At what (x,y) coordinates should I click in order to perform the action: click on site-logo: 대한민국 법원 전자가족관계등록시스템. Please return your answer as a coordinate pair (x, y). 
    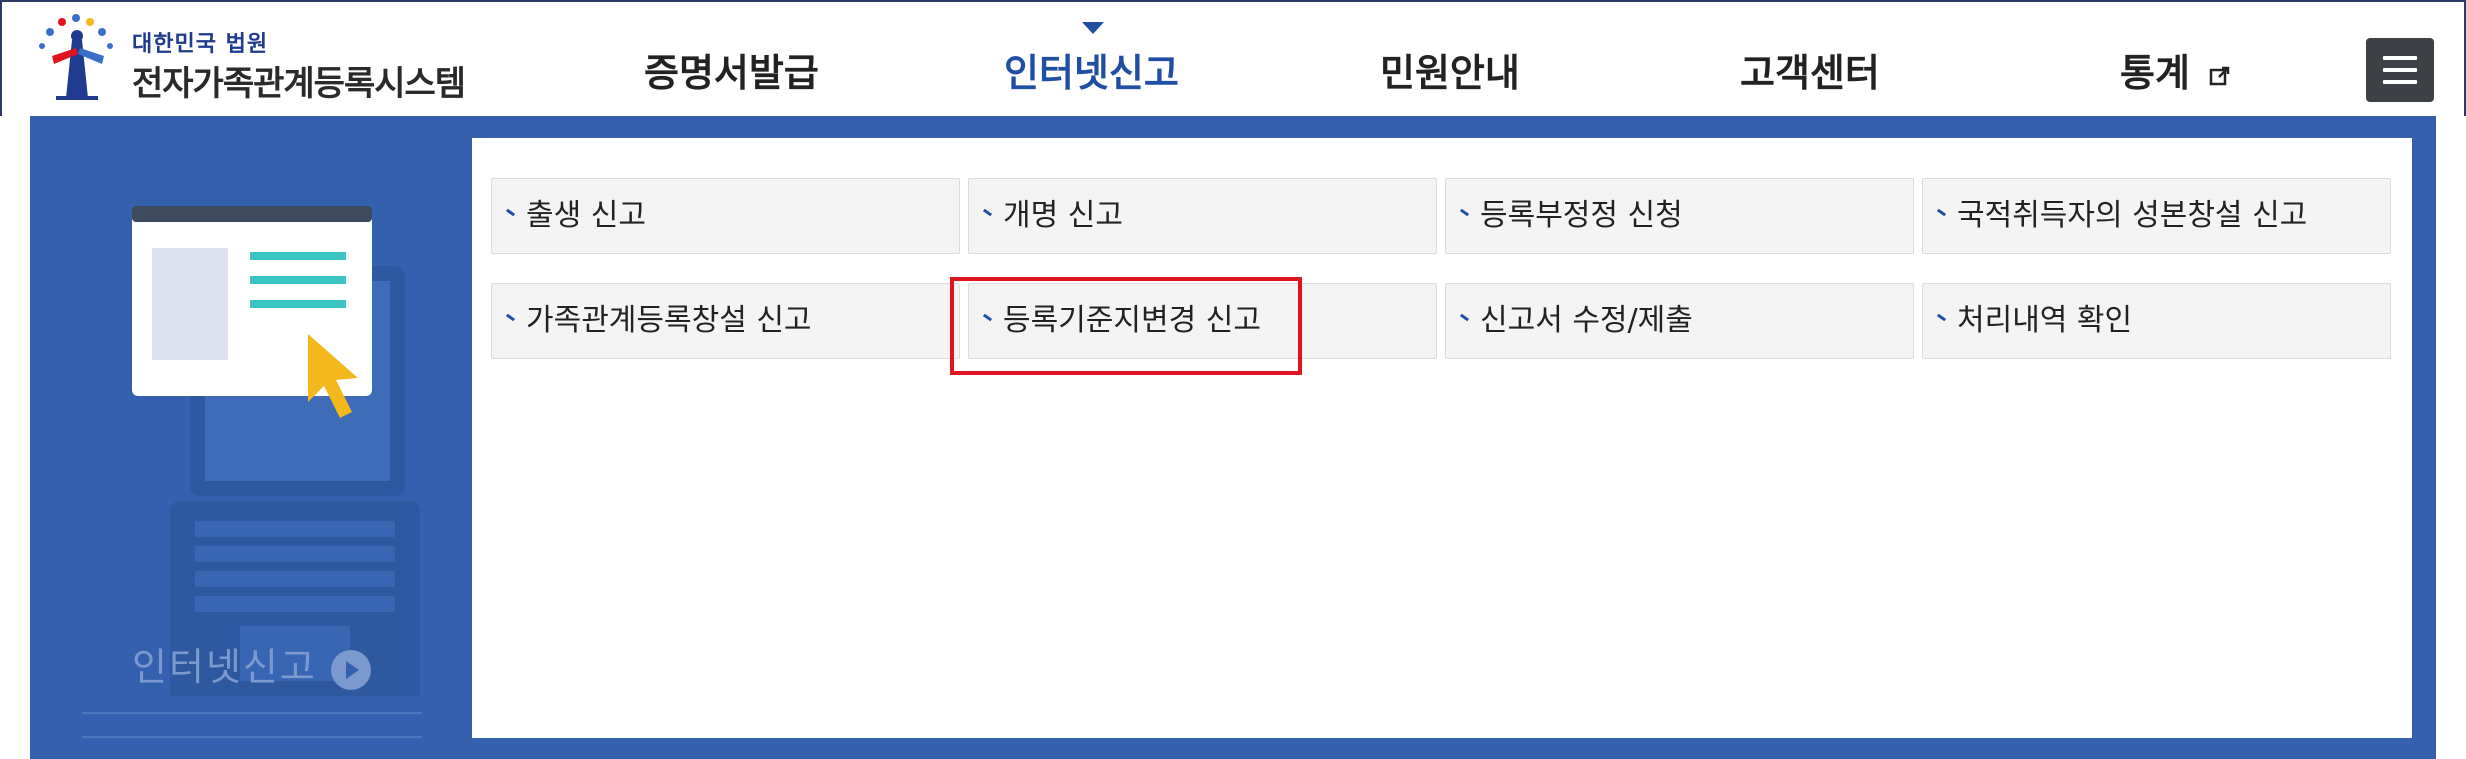
    Looking at the image, I should click on (252, 58).